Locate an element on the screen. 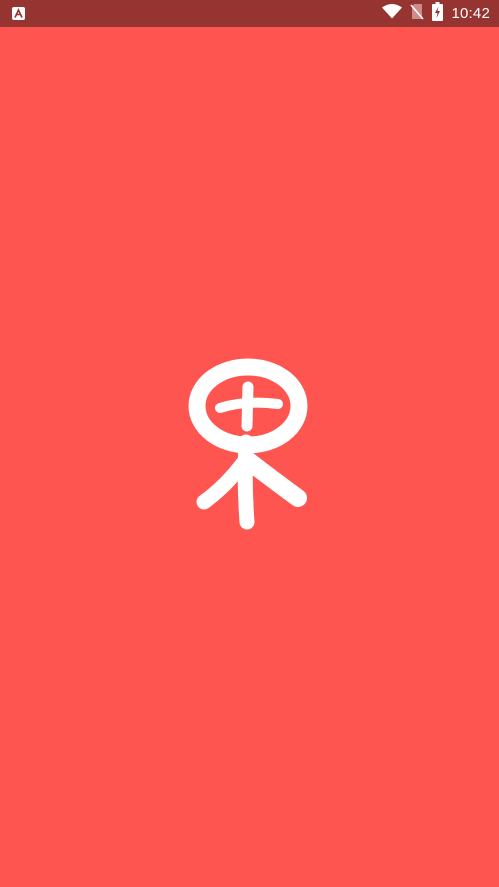 This screenshot has height=887, width=499. status-left is located at coordinates (18, 13).